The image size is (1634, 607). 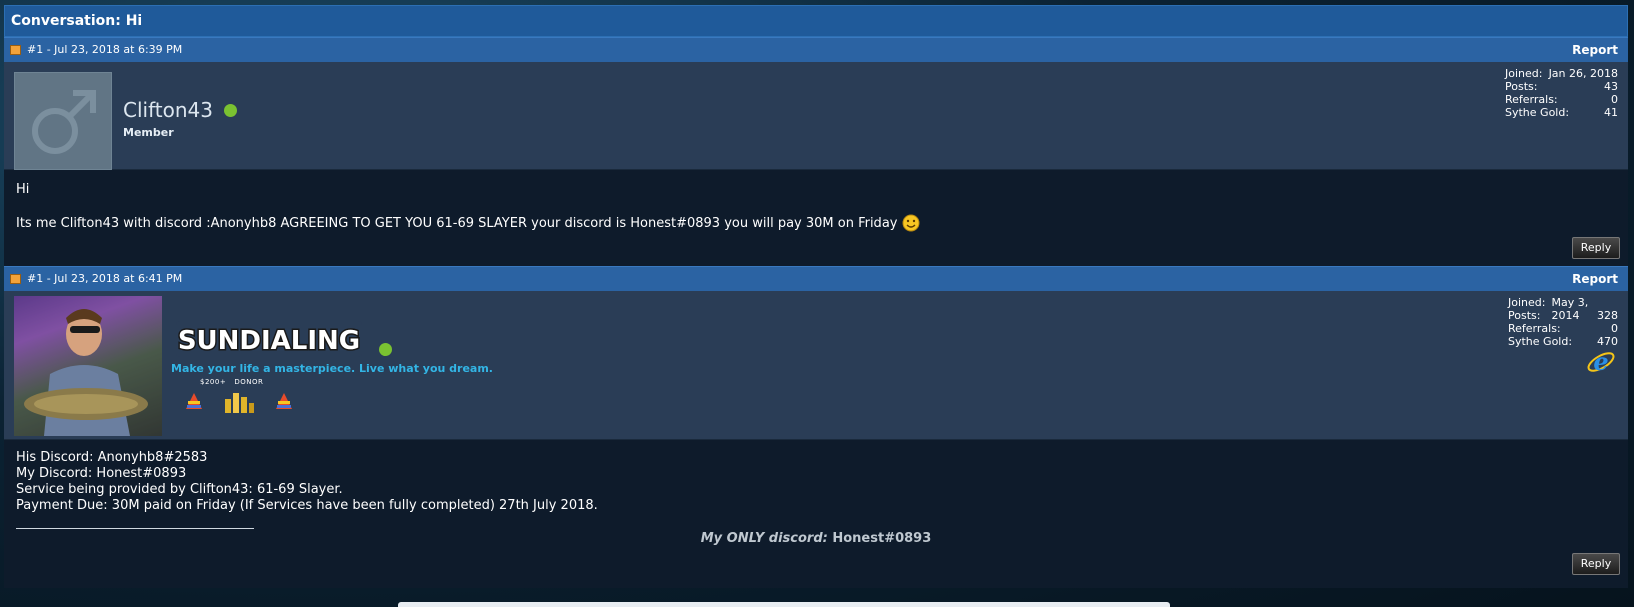 I want to click on post-header: #1 - Jul 23, 2018 at 6:39 PM Report, so click(x=816, y=49).